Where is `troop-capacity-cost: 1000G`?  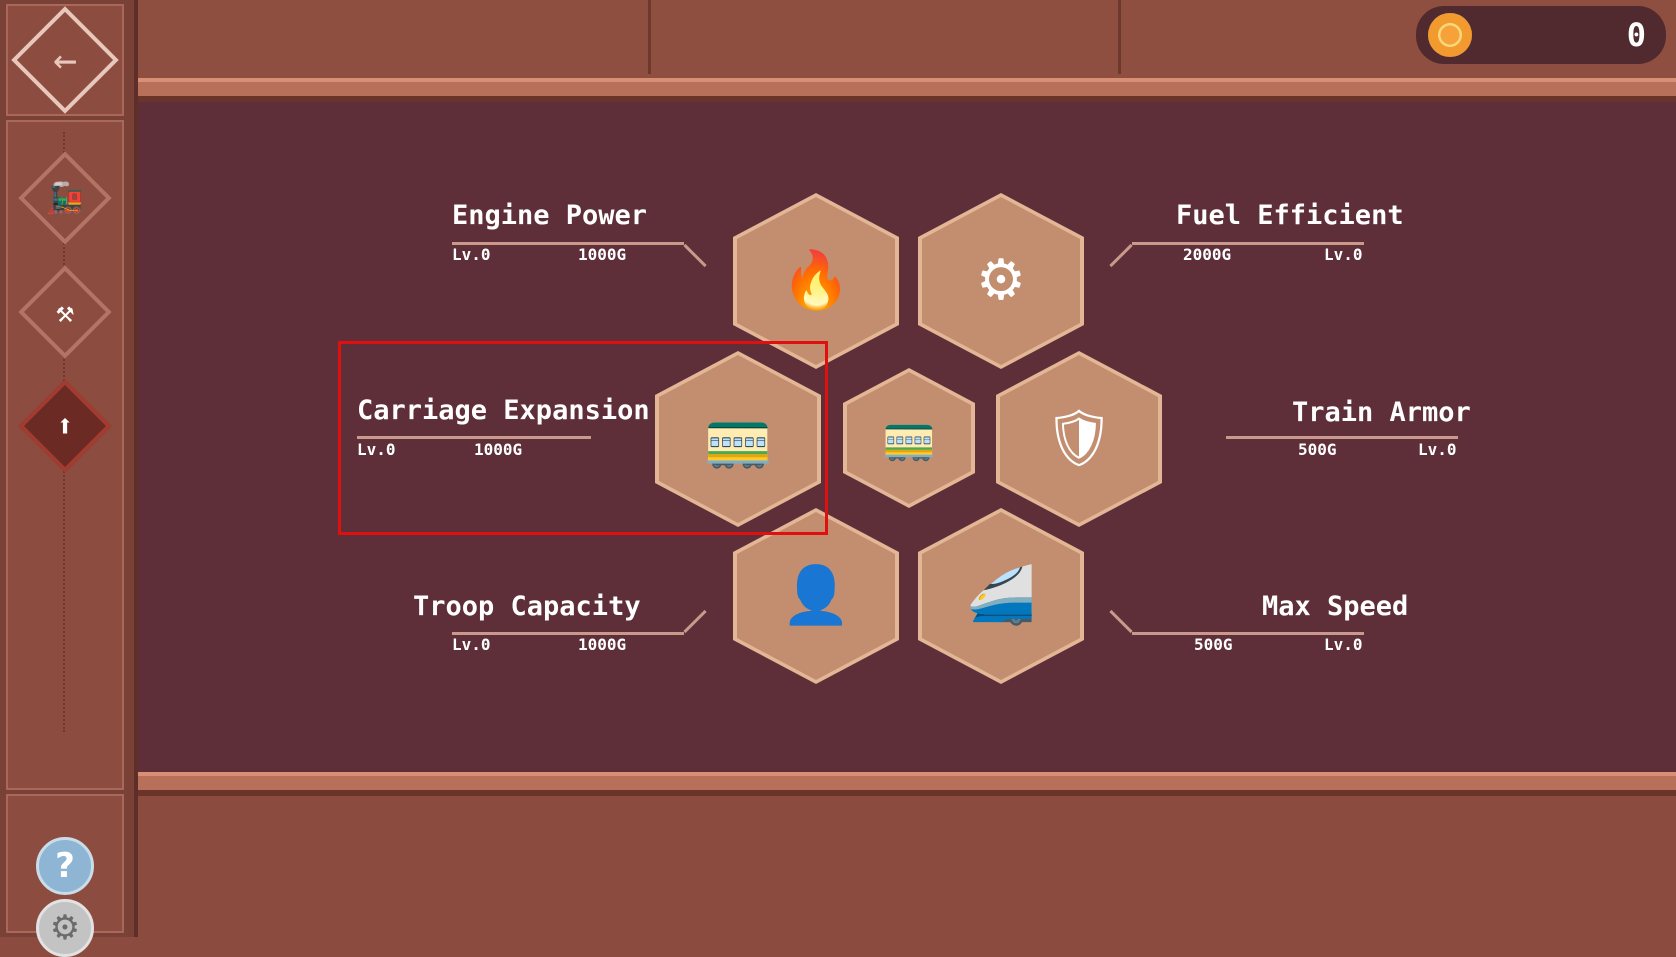 troop-capacity-cost: 1000G is located at coordinates (602, 644).